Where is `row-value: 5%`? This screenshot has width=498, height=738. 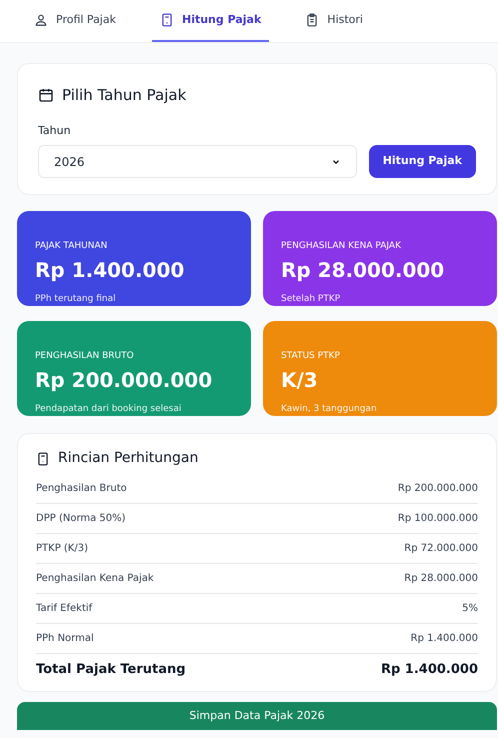
row-value: 5% is located at coordinates (470, 609).